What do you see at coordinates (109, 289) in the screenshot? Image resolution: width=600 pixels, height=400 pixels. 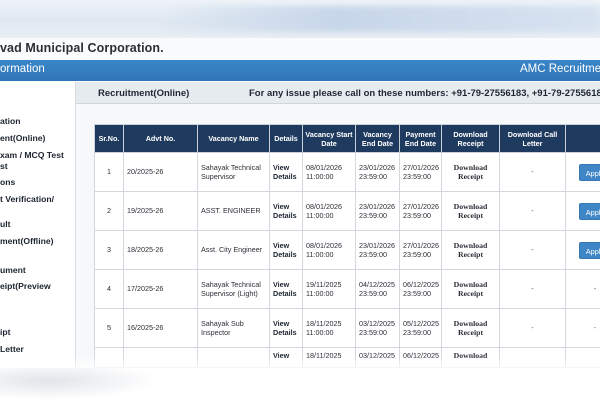 I see `cell-sr-no: 4` at bounding box center [109, 289].